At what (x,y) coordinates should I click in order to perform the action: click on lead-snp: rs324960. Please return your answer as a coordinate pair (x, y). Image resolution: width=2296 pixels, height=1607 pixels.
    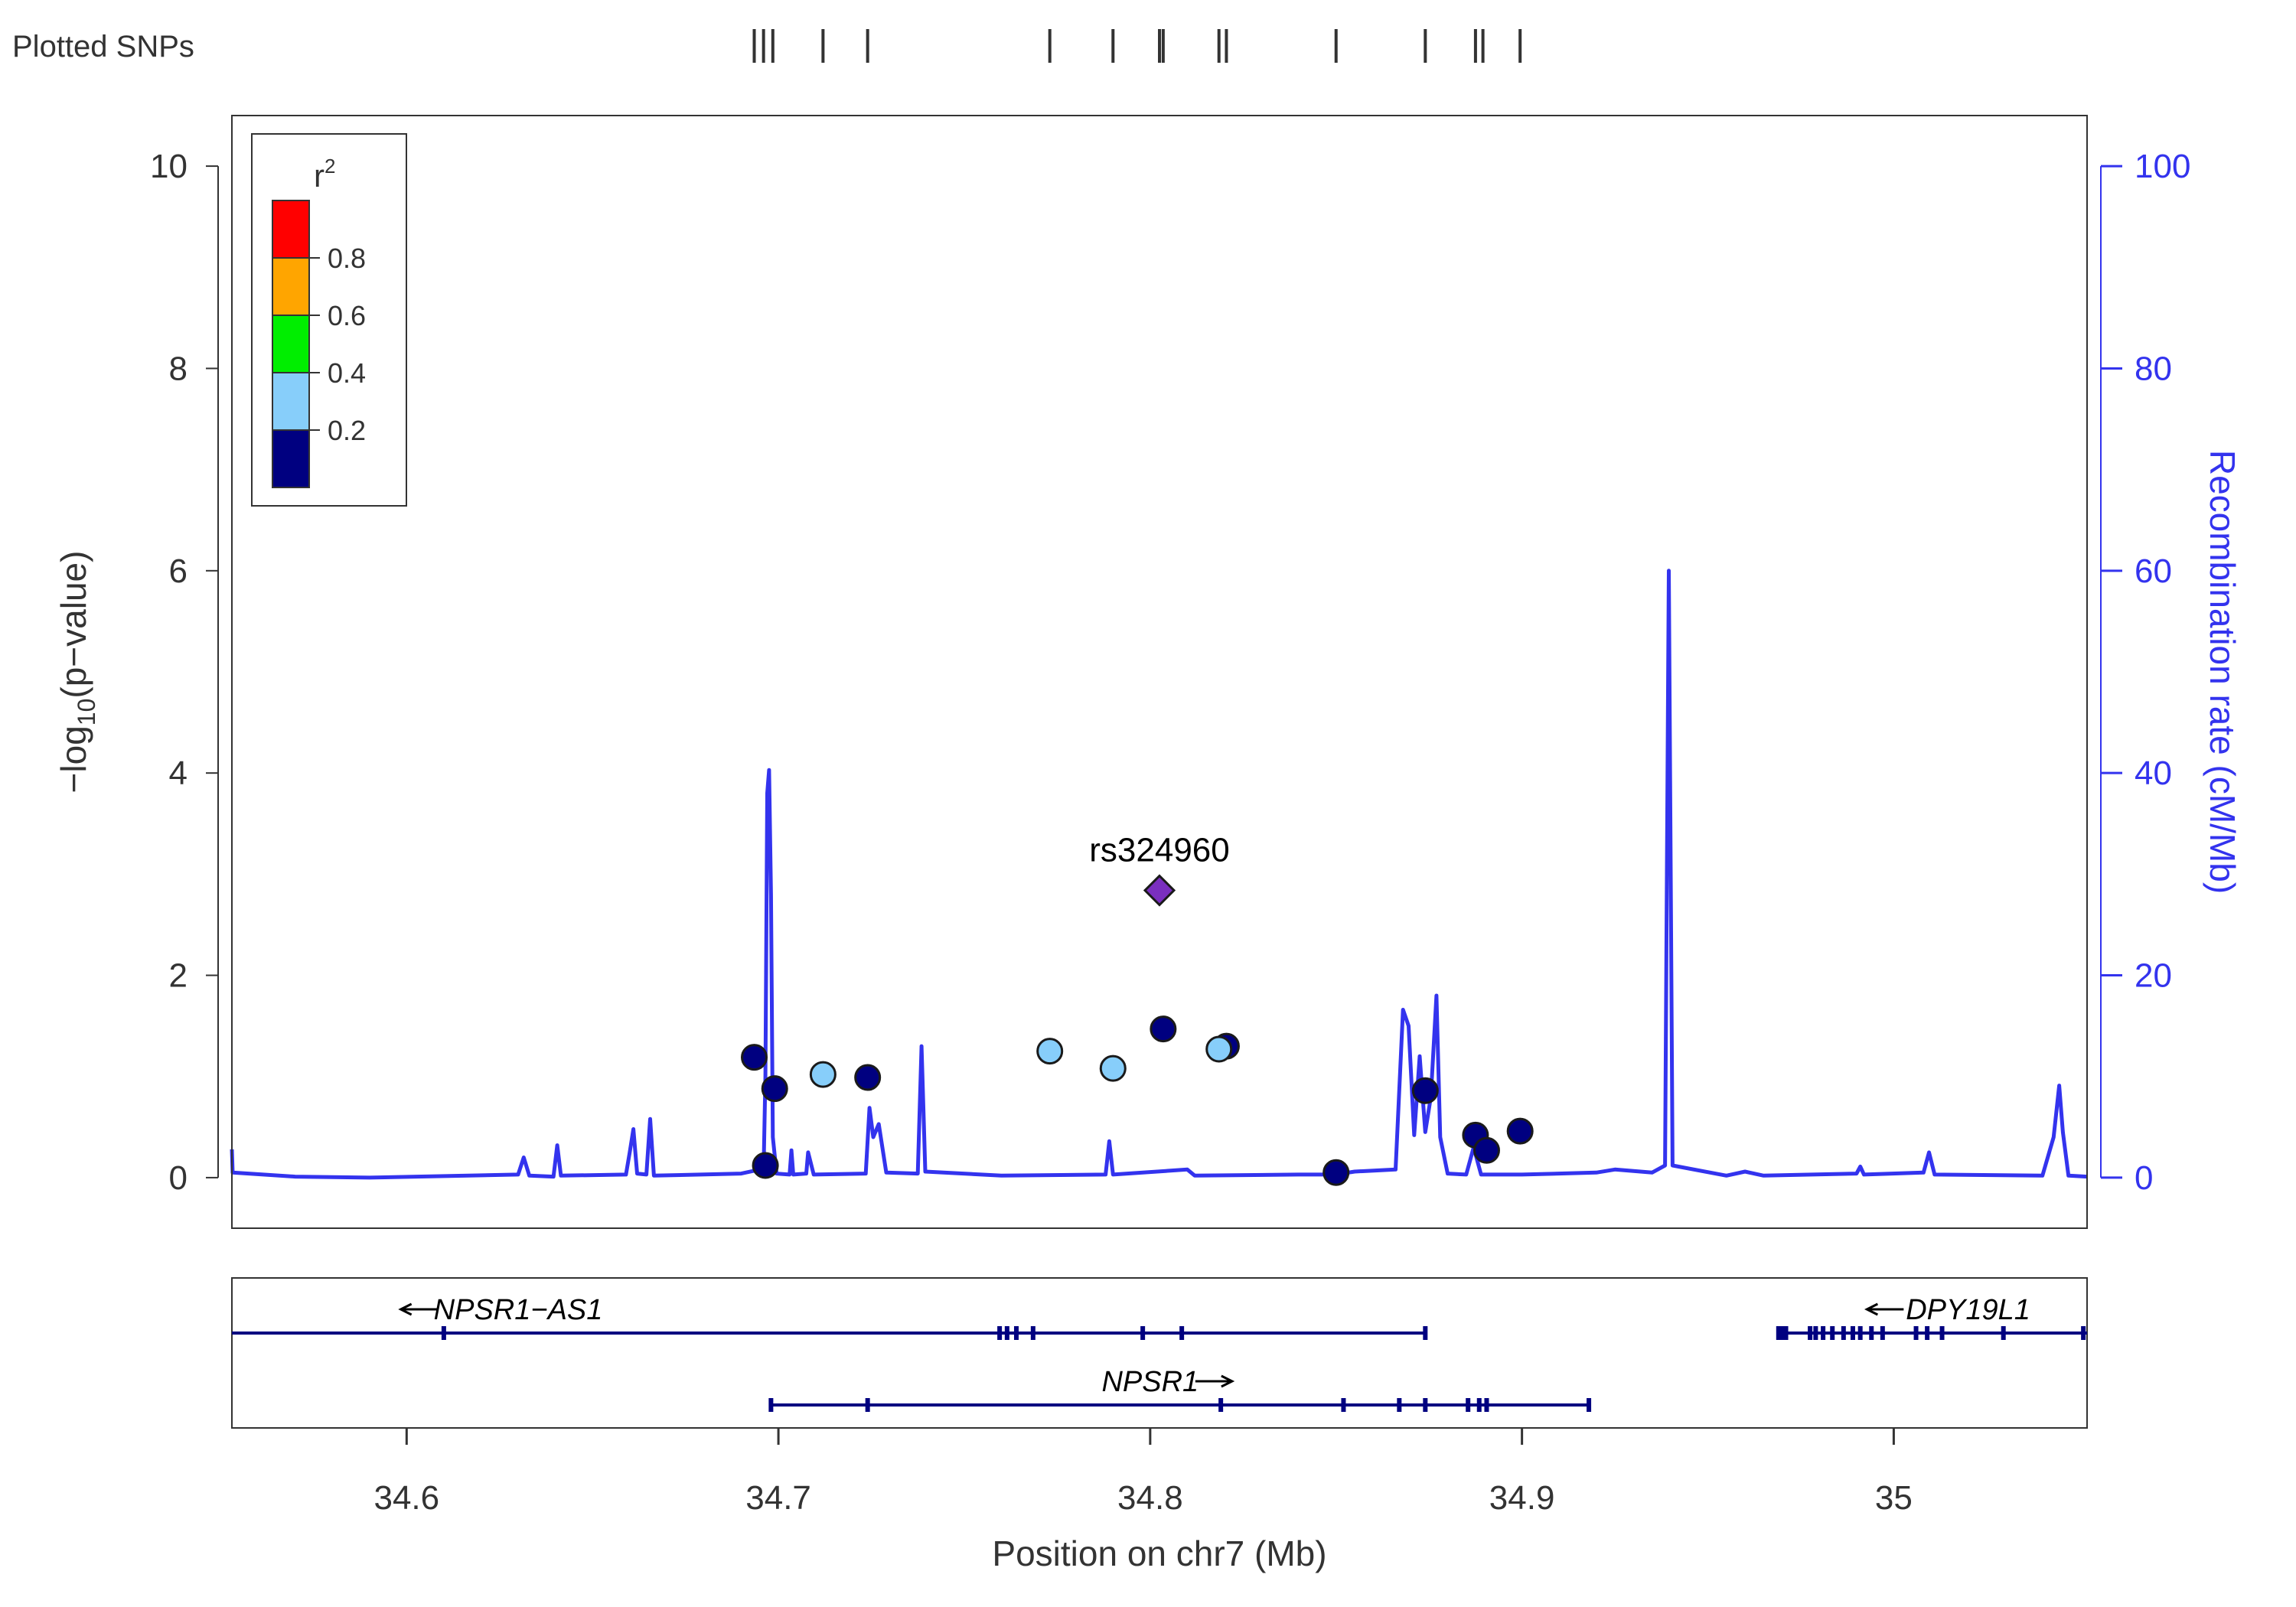
    Looking at the image, I should click on (1159, 870).